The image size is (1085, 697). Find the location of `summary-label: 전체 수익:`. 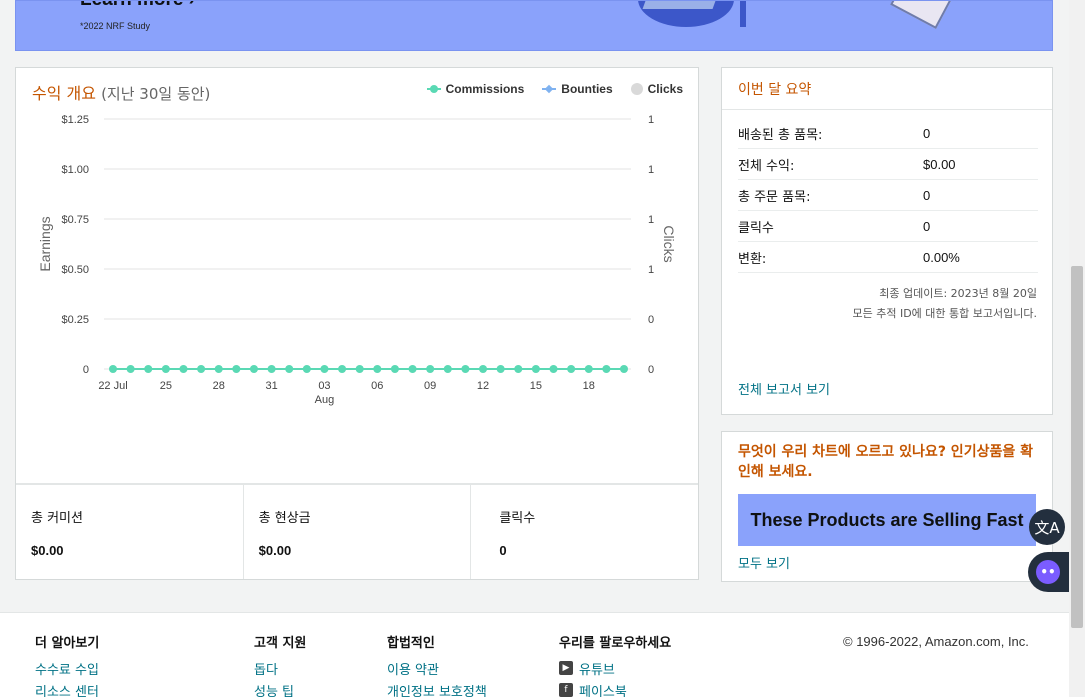

summary-label: 전체 수익: is located at coordinates (766, 166).